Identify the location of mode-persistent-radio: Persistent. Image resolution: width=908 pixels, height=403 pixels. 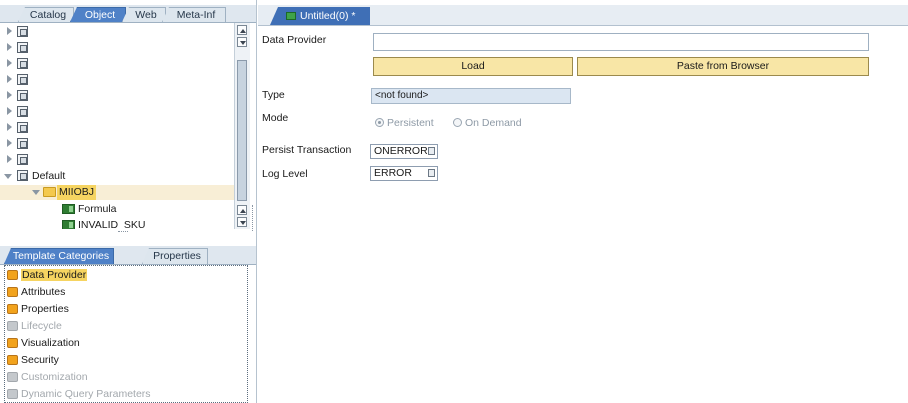
(404, 123).